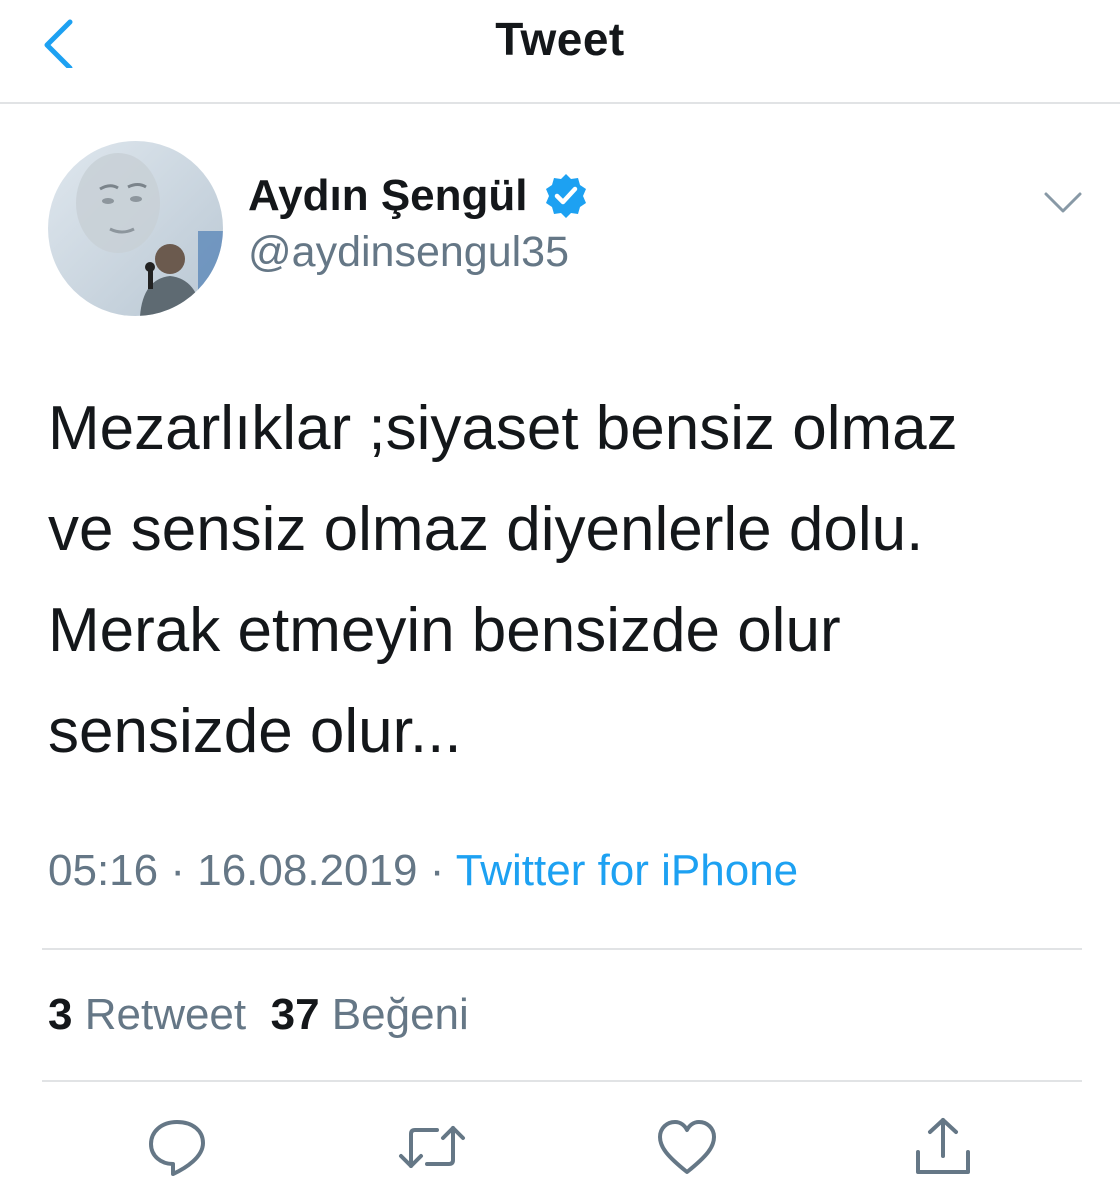 The image size is (1120, 1202). What do you see at coordinates (408, 252) in the screenshot?
I see `author-handle: @aydinsengul35` at bounding box center [408, 252].